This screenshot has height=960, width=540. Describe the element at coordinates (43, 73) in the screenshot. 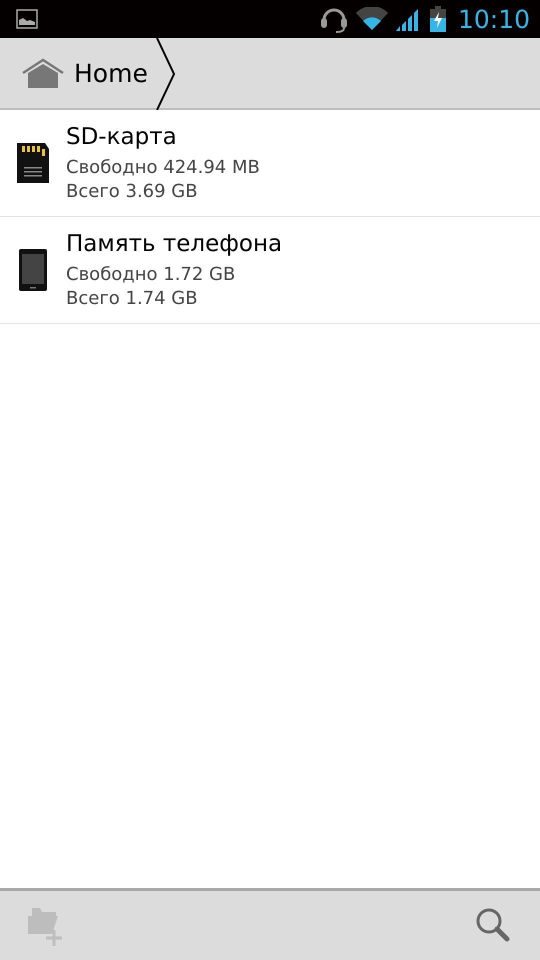

I see `home-icon` at that location.